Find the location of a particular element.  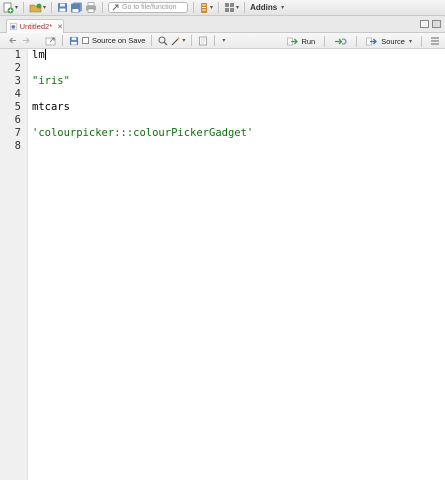

code-tools-button: ▾ is located at coordinates (178, 41).